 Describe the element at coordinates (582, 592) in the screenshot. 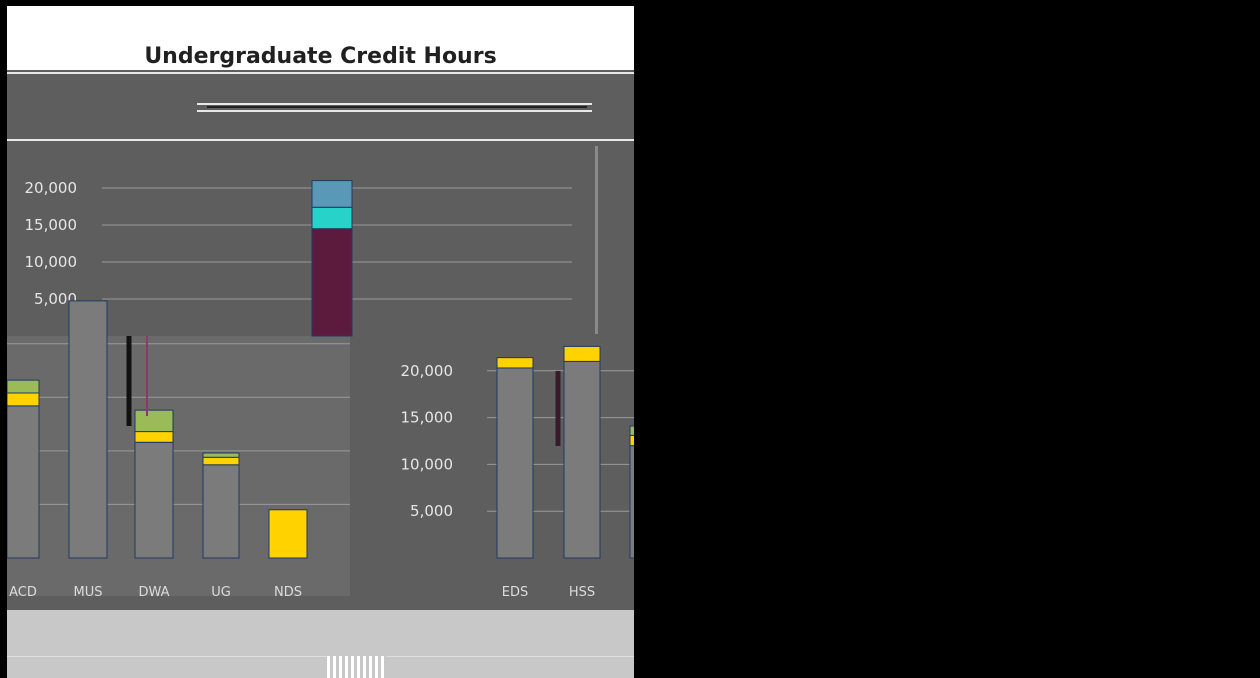

I see `category-label: HSS` at that location.